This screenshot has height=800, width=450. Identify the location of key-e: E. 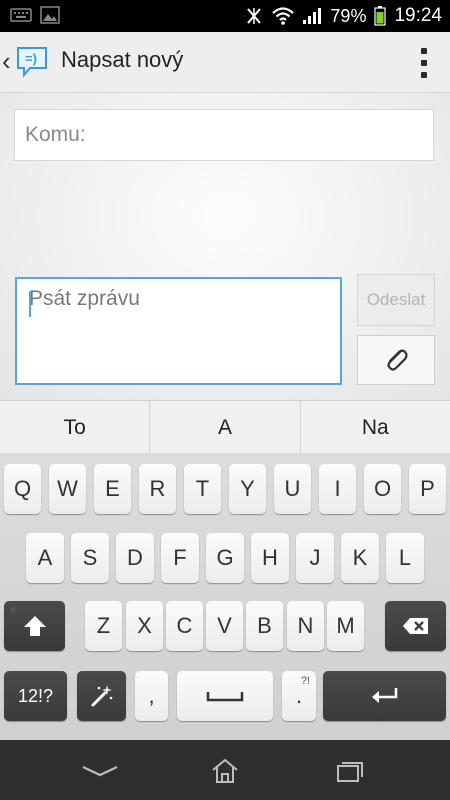
(112, 489).